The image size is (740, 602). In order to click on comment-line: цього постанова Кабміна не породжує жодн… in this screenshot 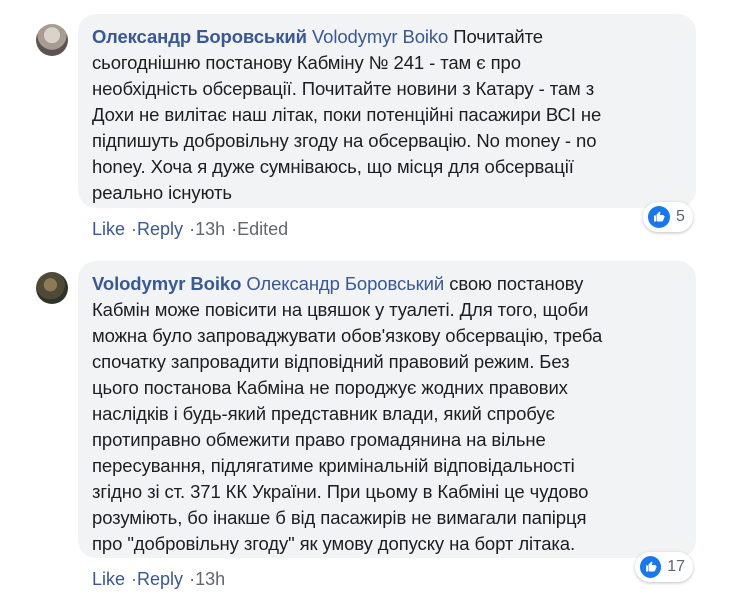, I will do `click(330, 387)`.